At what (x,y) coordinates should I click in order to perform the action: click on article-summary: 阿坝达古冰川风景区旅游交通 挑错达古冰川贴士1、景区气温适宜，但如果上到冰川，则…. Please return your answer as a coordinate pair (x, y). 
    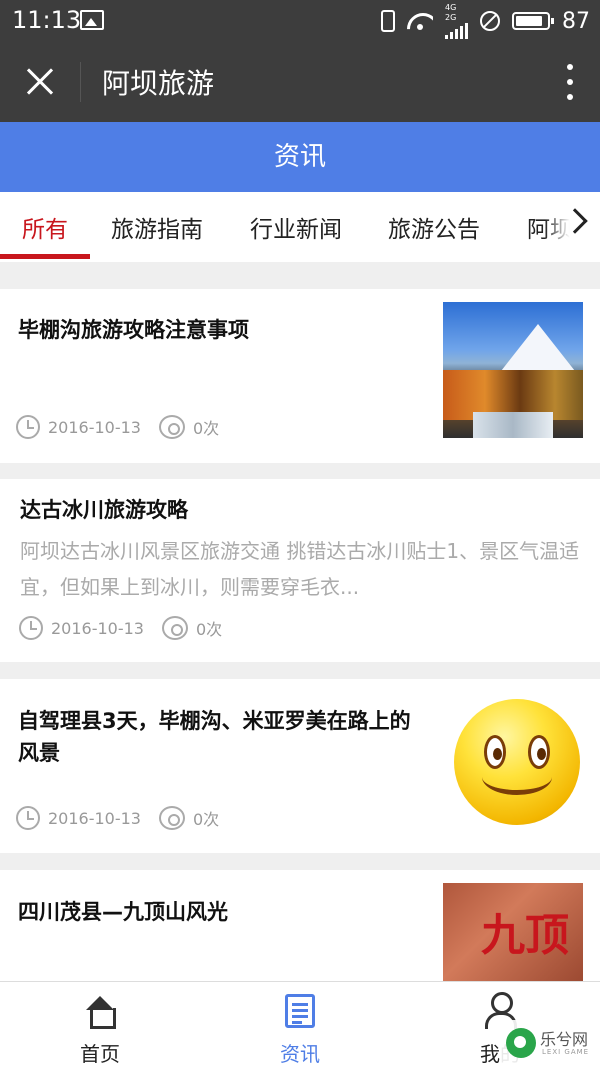
    Looking at the image, I should click on (300, 569).